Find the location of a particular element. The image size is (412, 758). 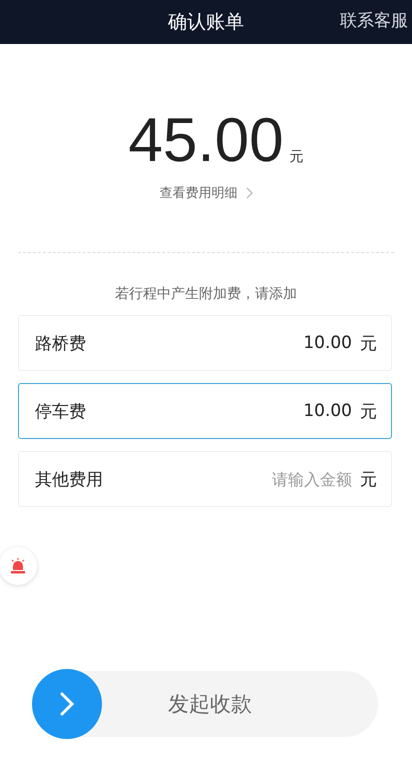

fee-field: 停车费 10.00 元 is located at coordinates (205, 411).